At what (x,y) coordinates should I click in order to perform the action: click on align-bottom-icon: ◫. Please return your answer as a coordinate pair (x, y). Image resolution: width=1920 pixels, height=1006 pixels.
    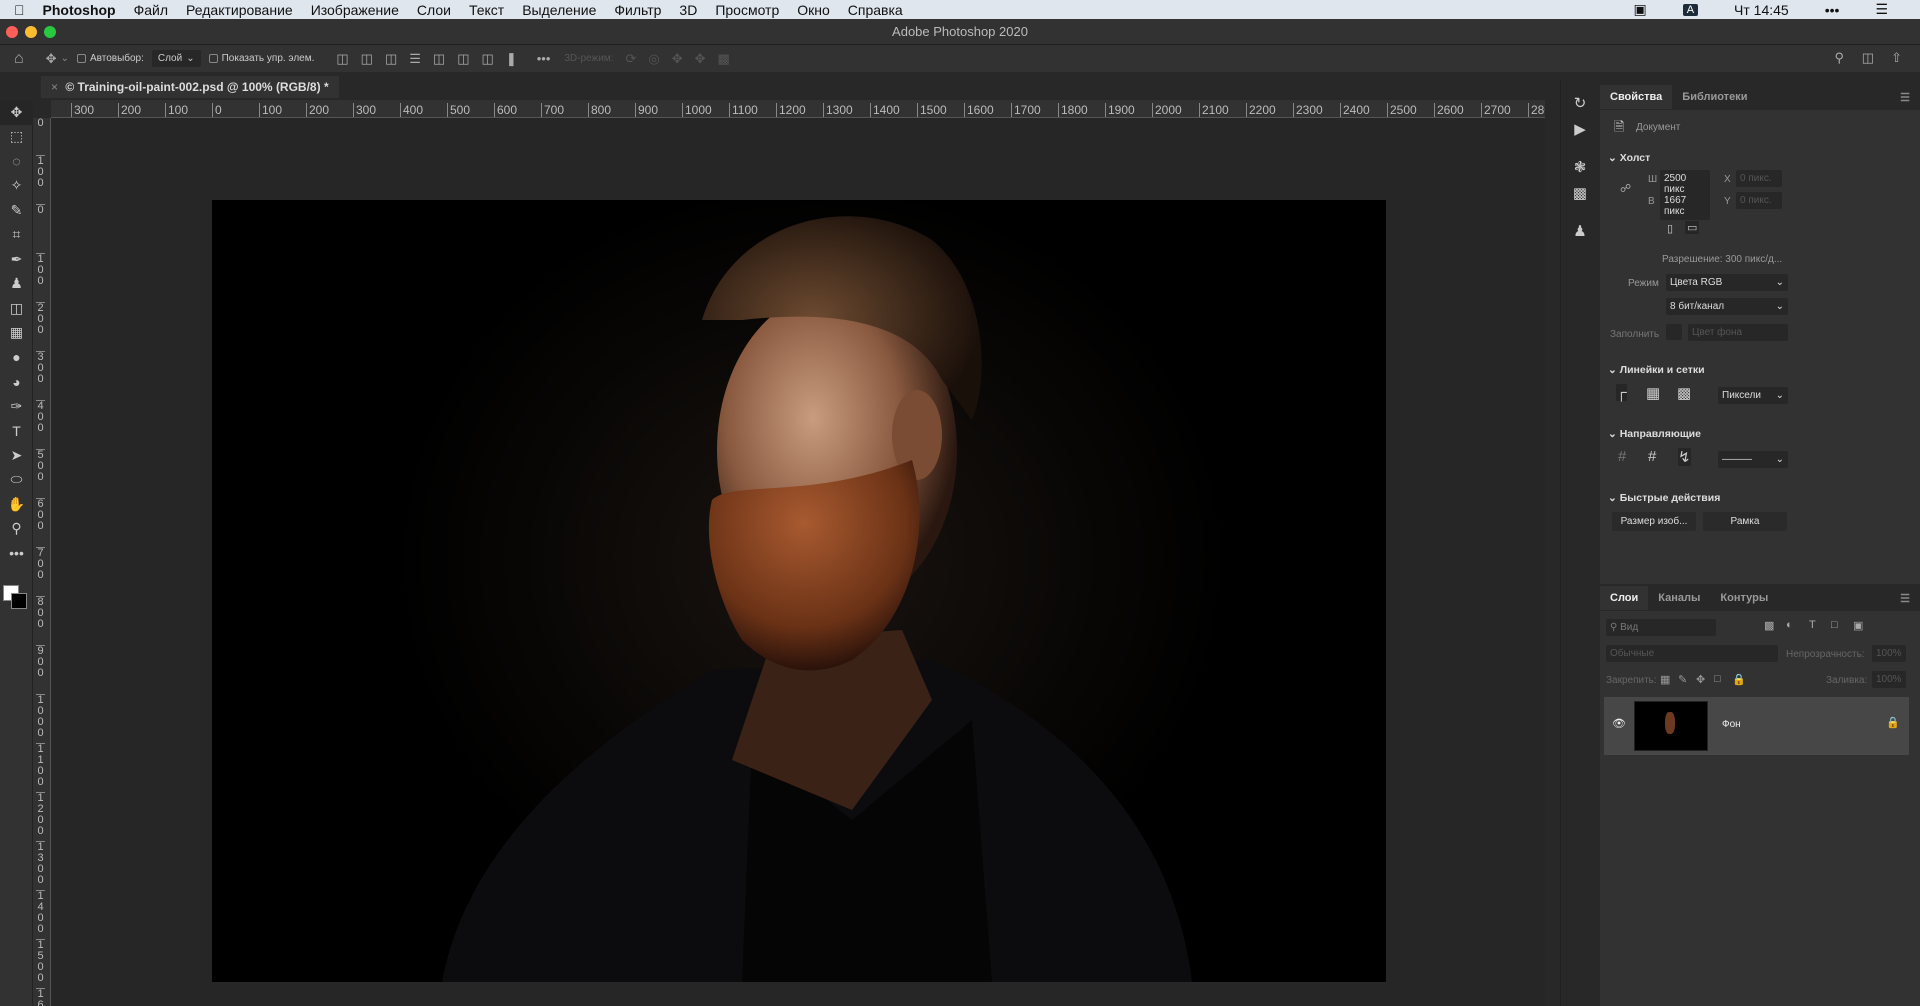
    Looking at the image, I should click on (488, 59).